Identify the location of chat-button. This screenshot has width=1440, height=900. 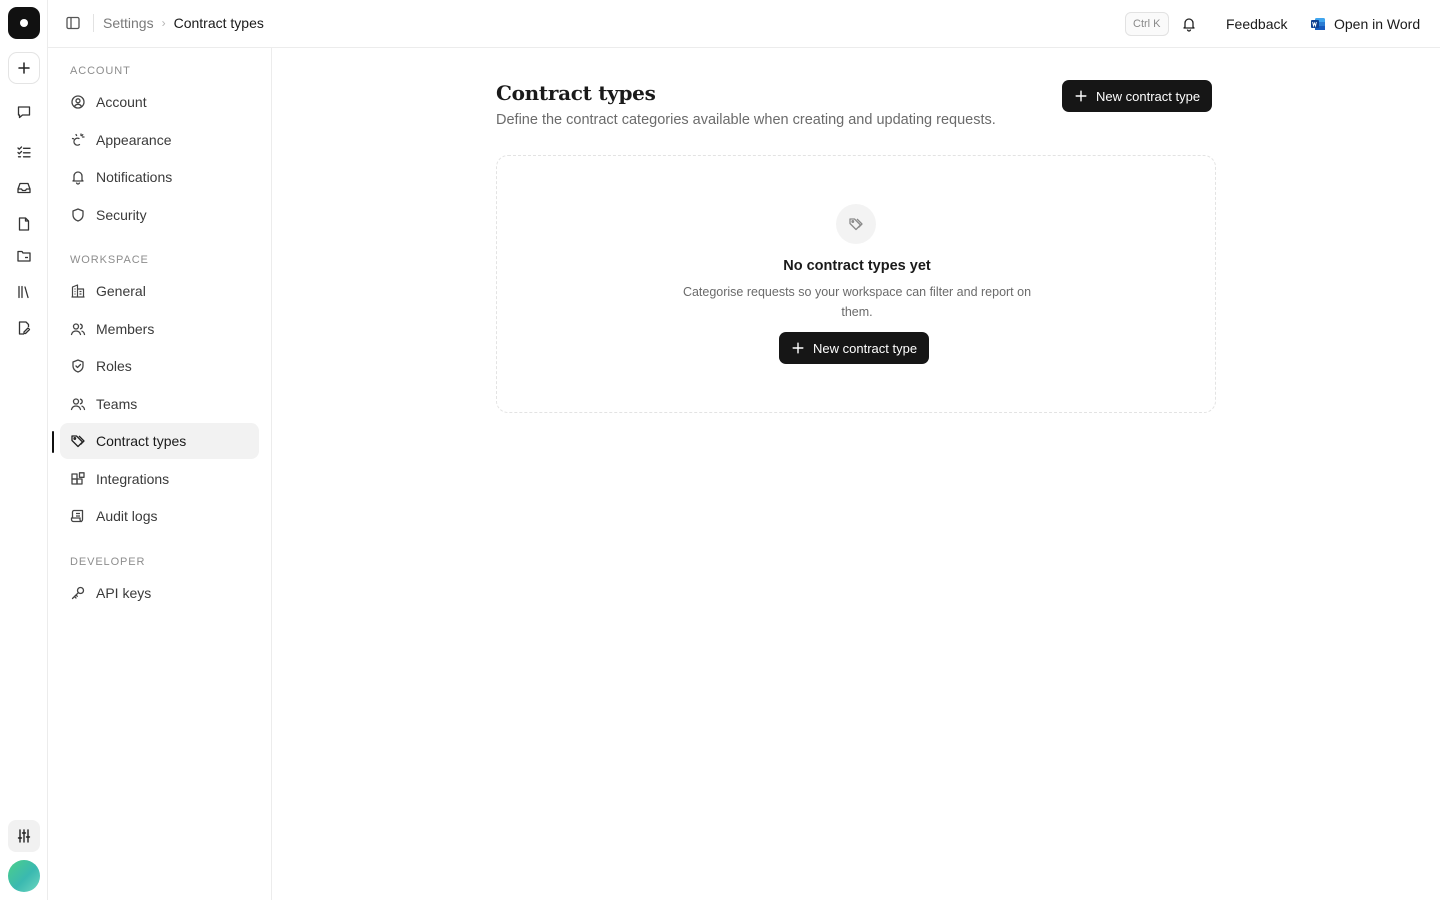
(24, 112).